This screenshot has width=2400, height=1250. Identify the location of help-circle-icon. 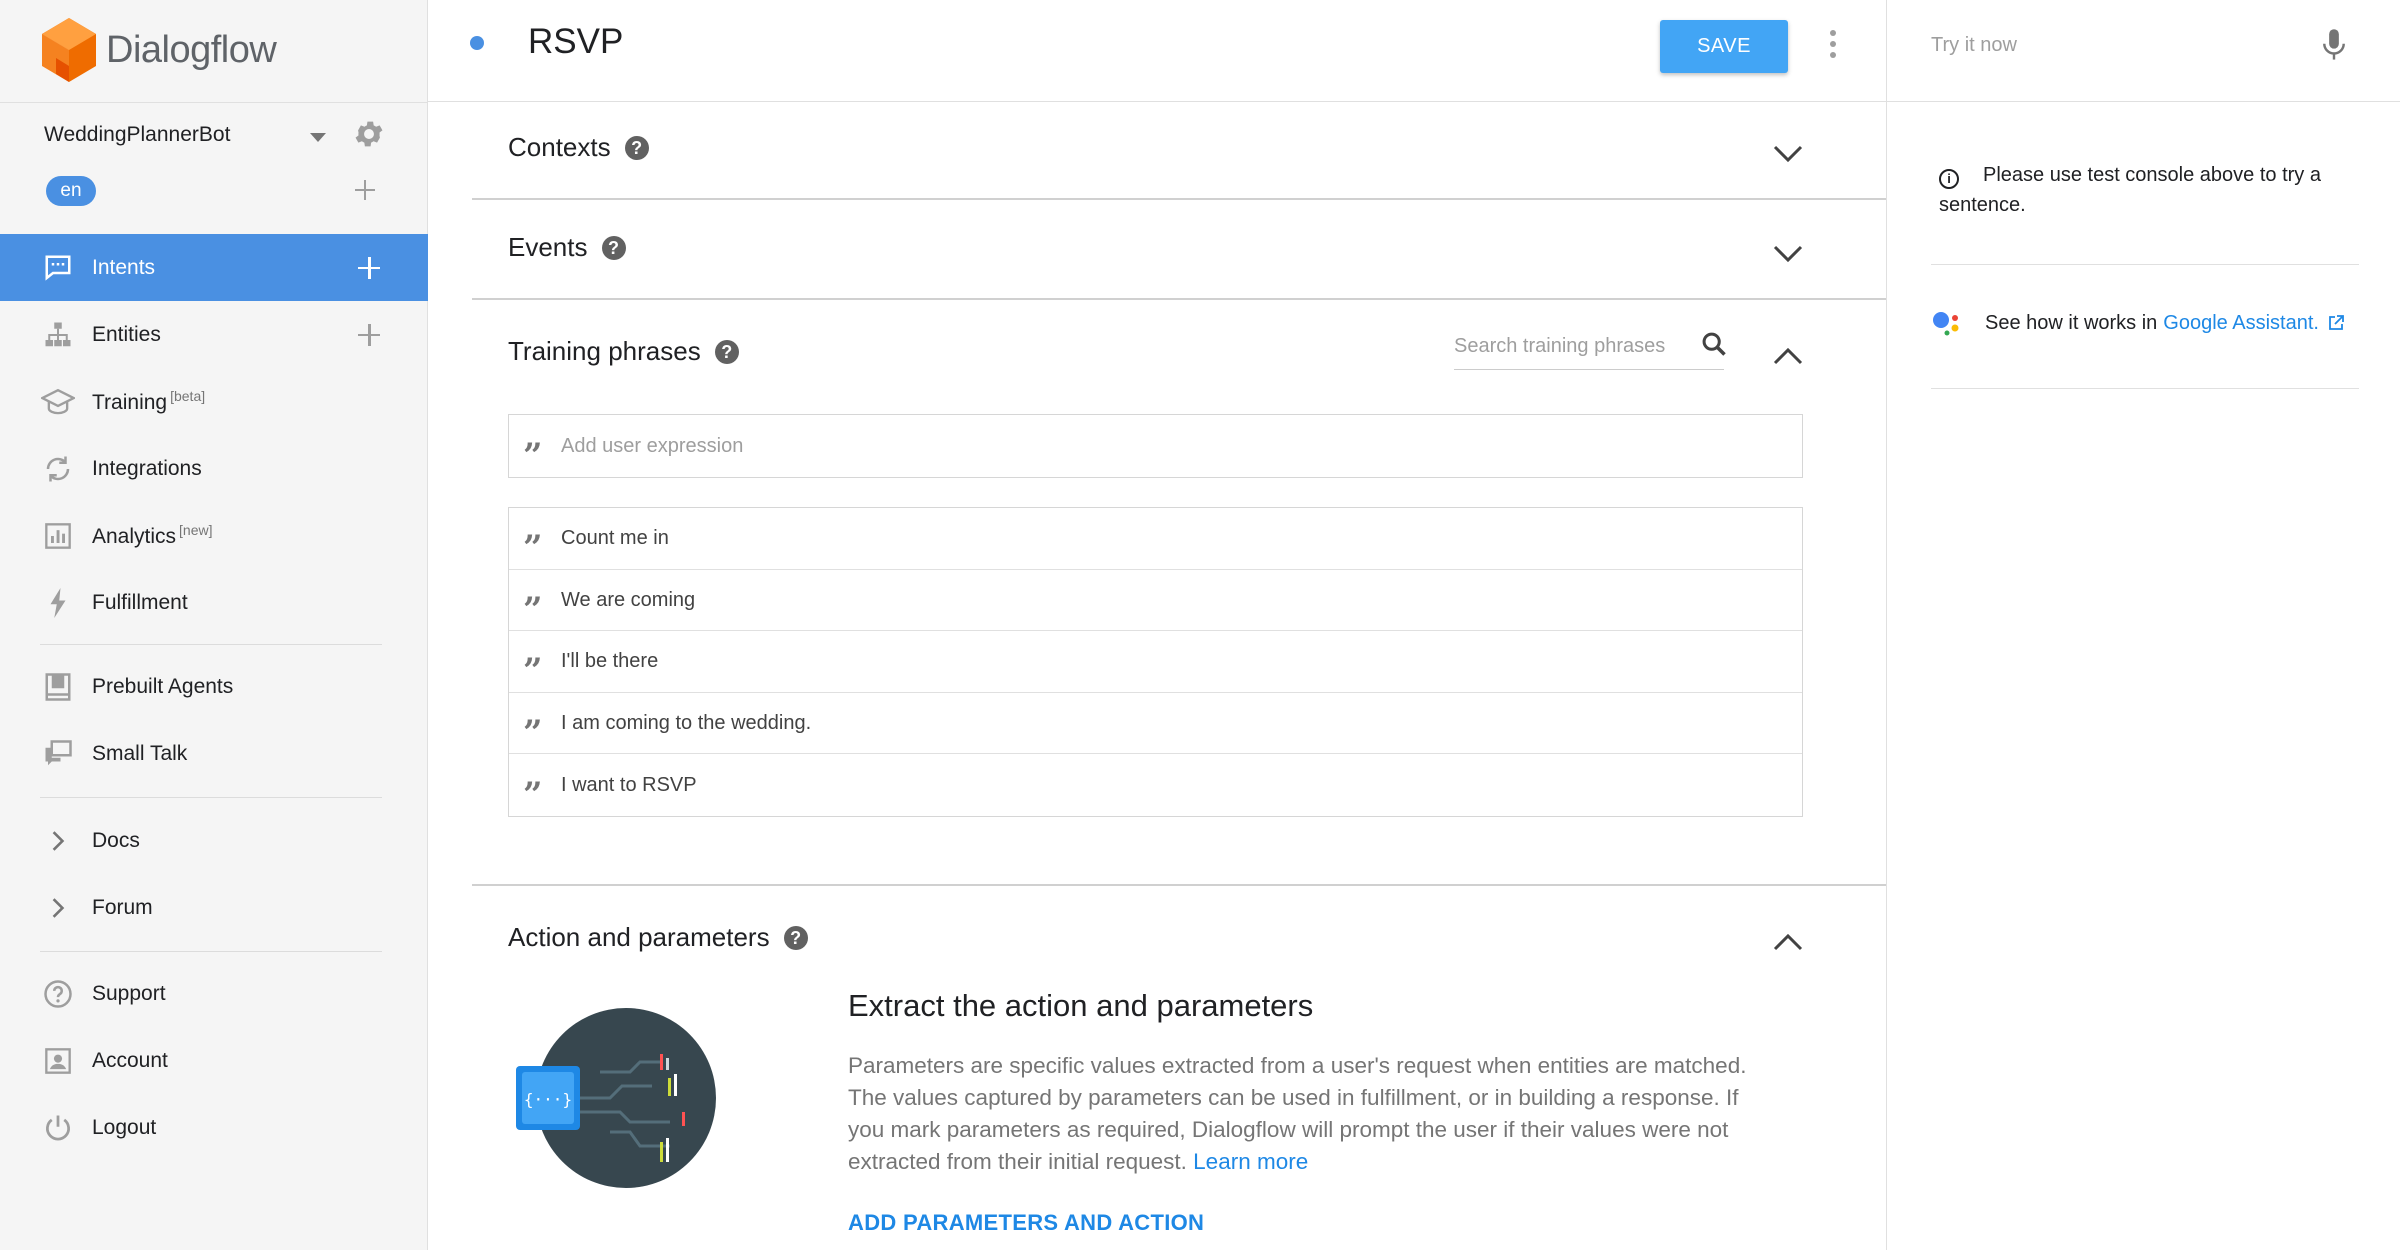
(58, 994).